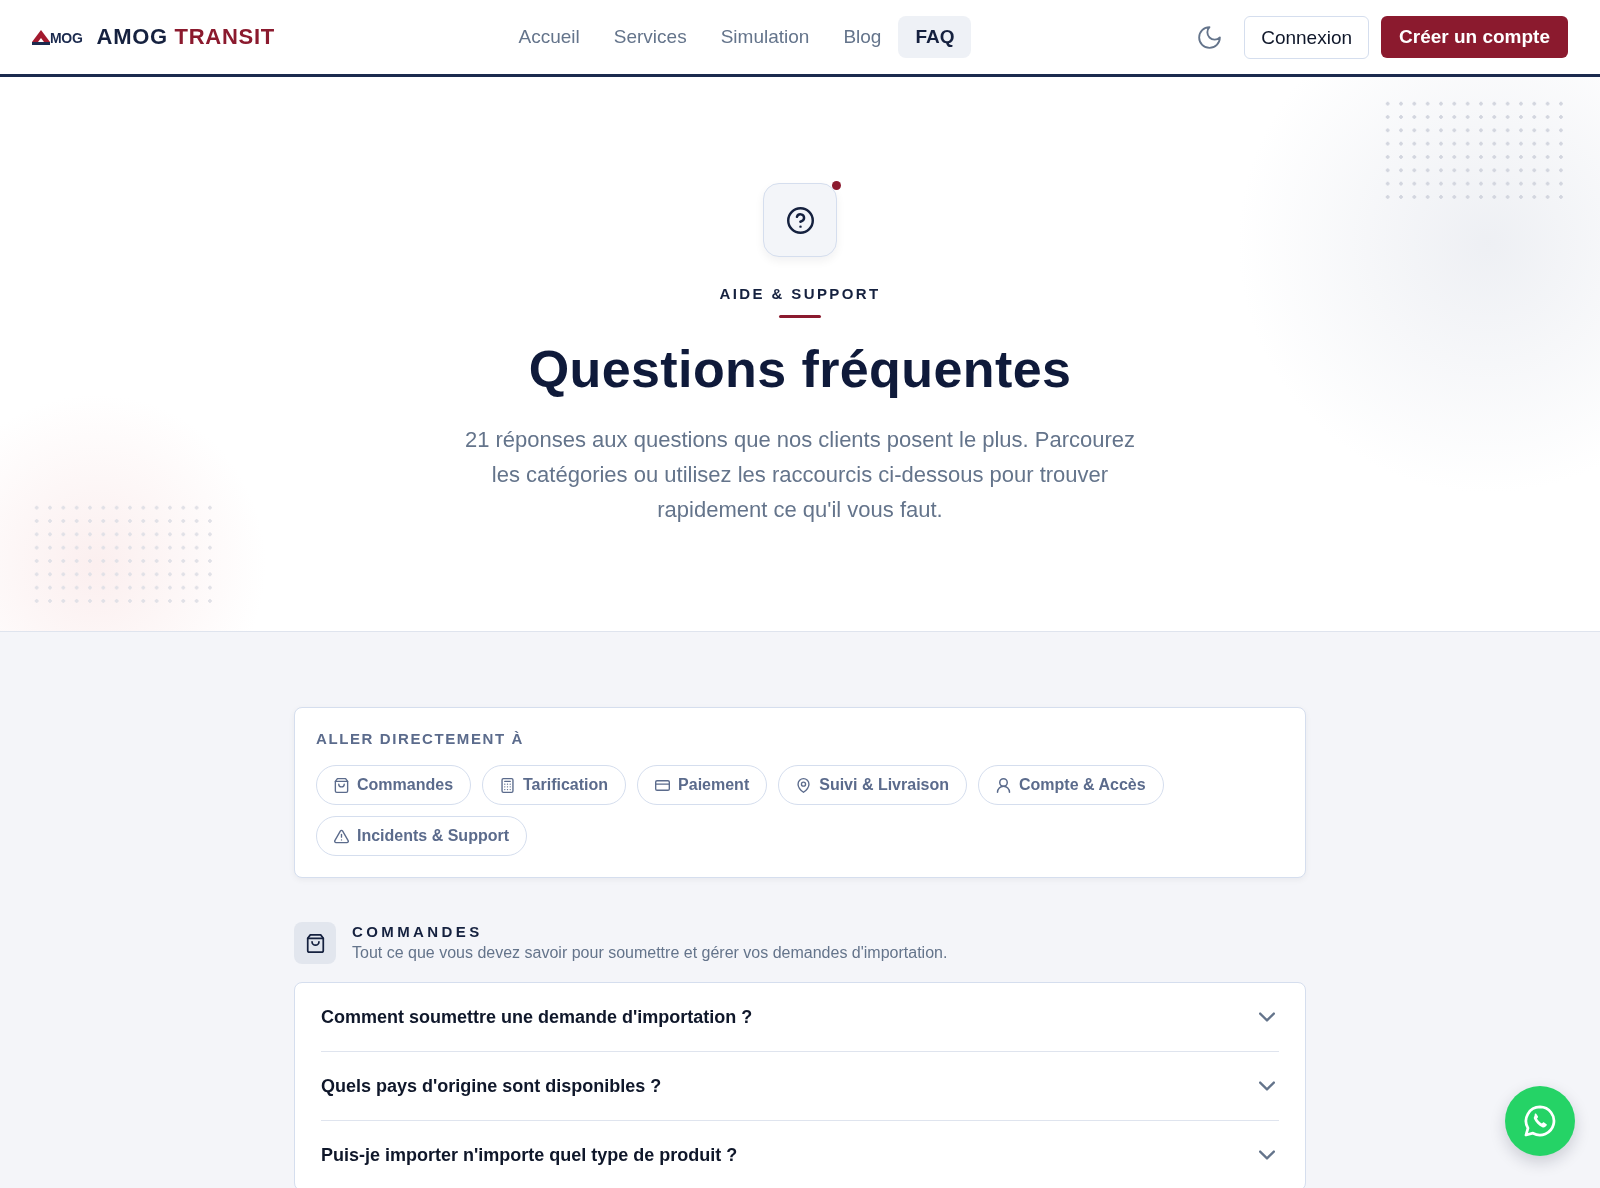 This screenshot has width=1600, height=1188. Describe the element at coordinates (765, 37) in the screenshot. I see `nav-link: Simulation` at that location.